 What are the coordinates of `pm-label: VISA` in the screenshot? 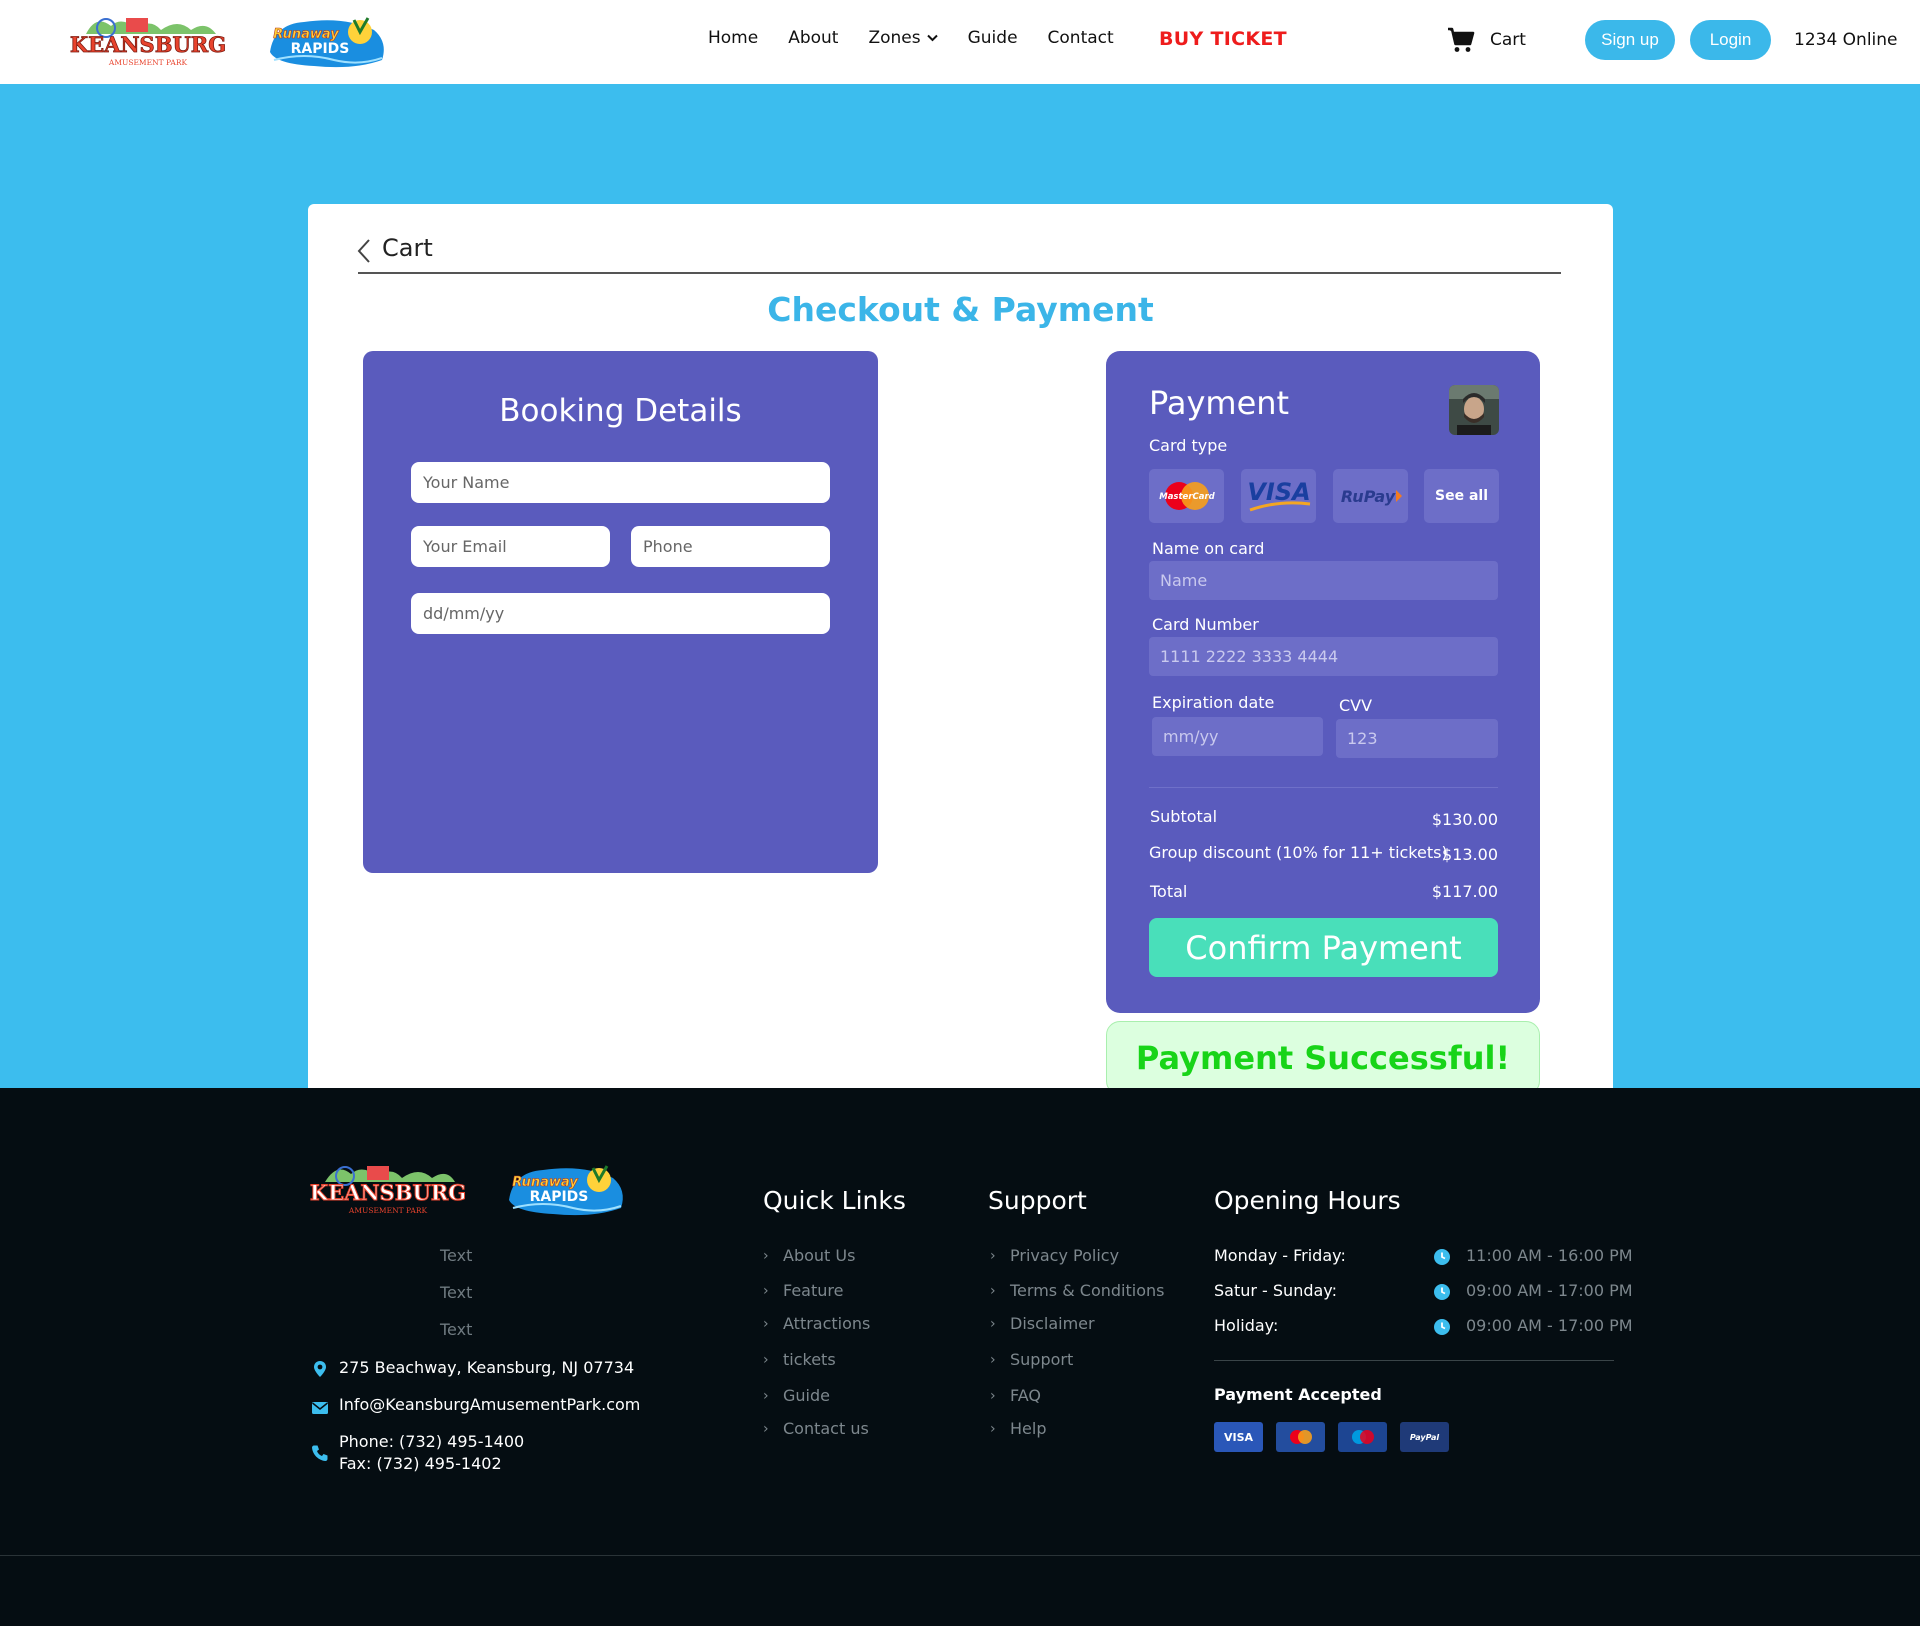 It's located at (1238, 1437).